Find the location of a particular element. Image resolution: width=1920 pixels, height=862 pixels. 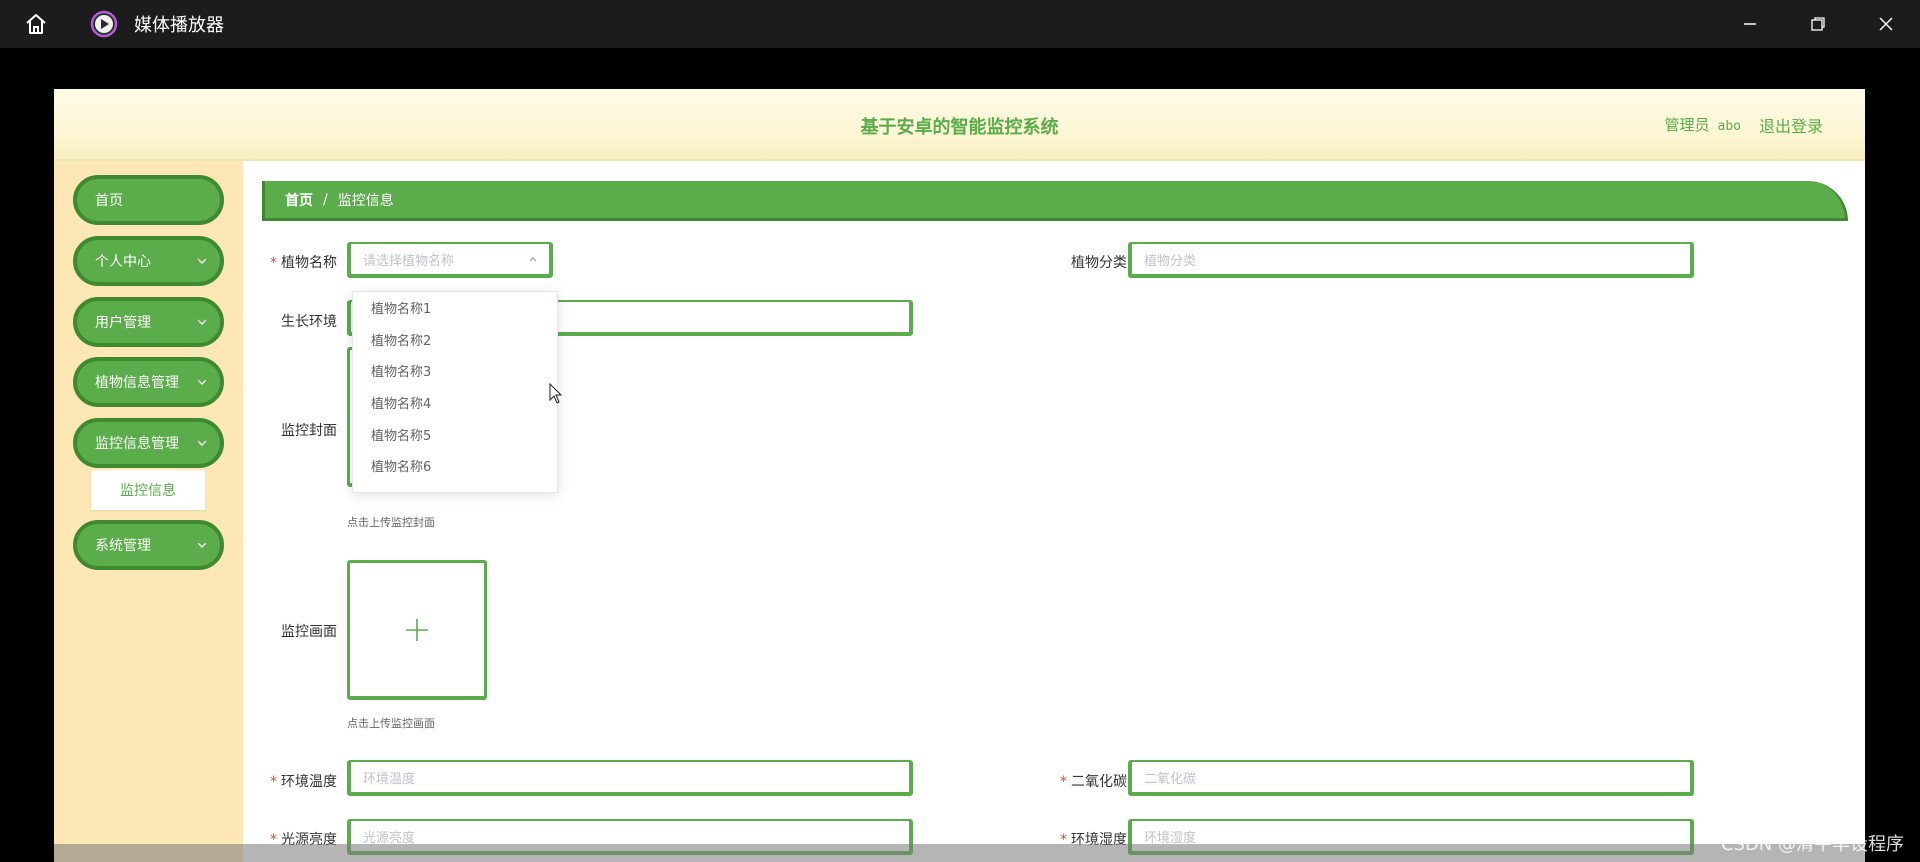

sidebar-subitem-monitor-info: 监控信息 is located at coordinates (148, 490).